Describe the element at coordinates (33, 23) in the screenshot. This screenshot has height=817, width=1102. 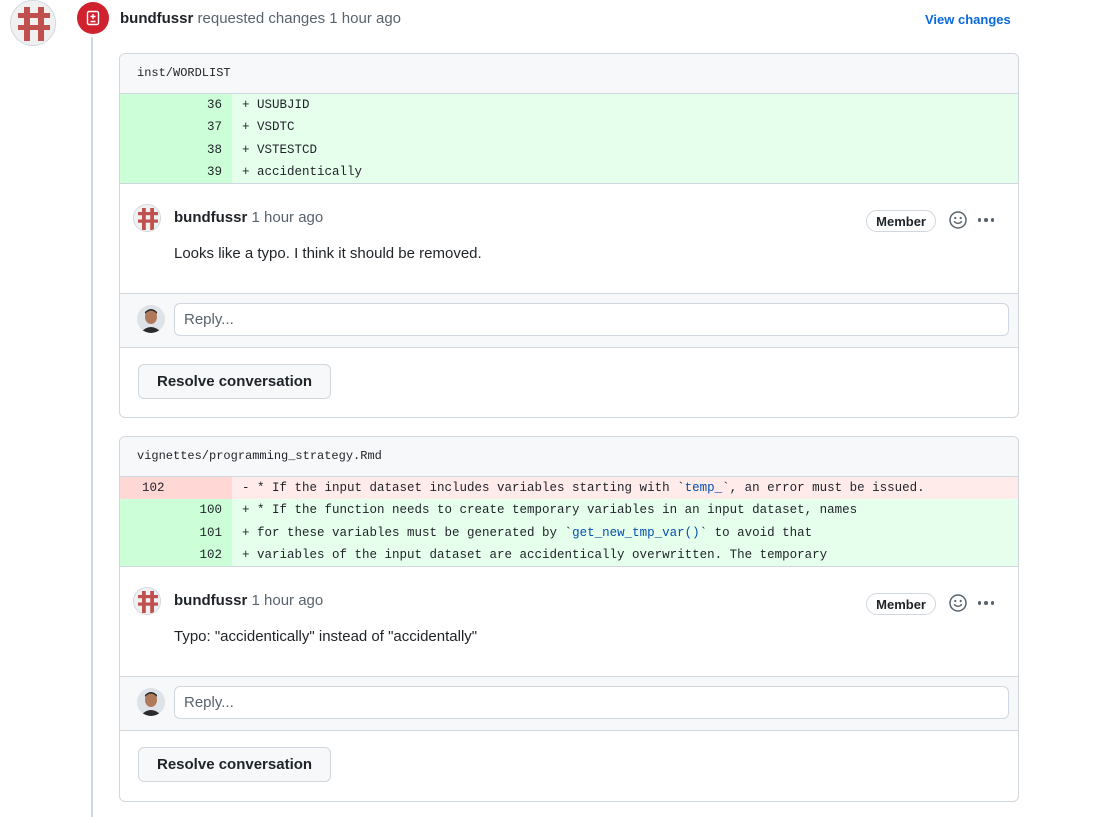
I see `reviewer-avatar` at that location.